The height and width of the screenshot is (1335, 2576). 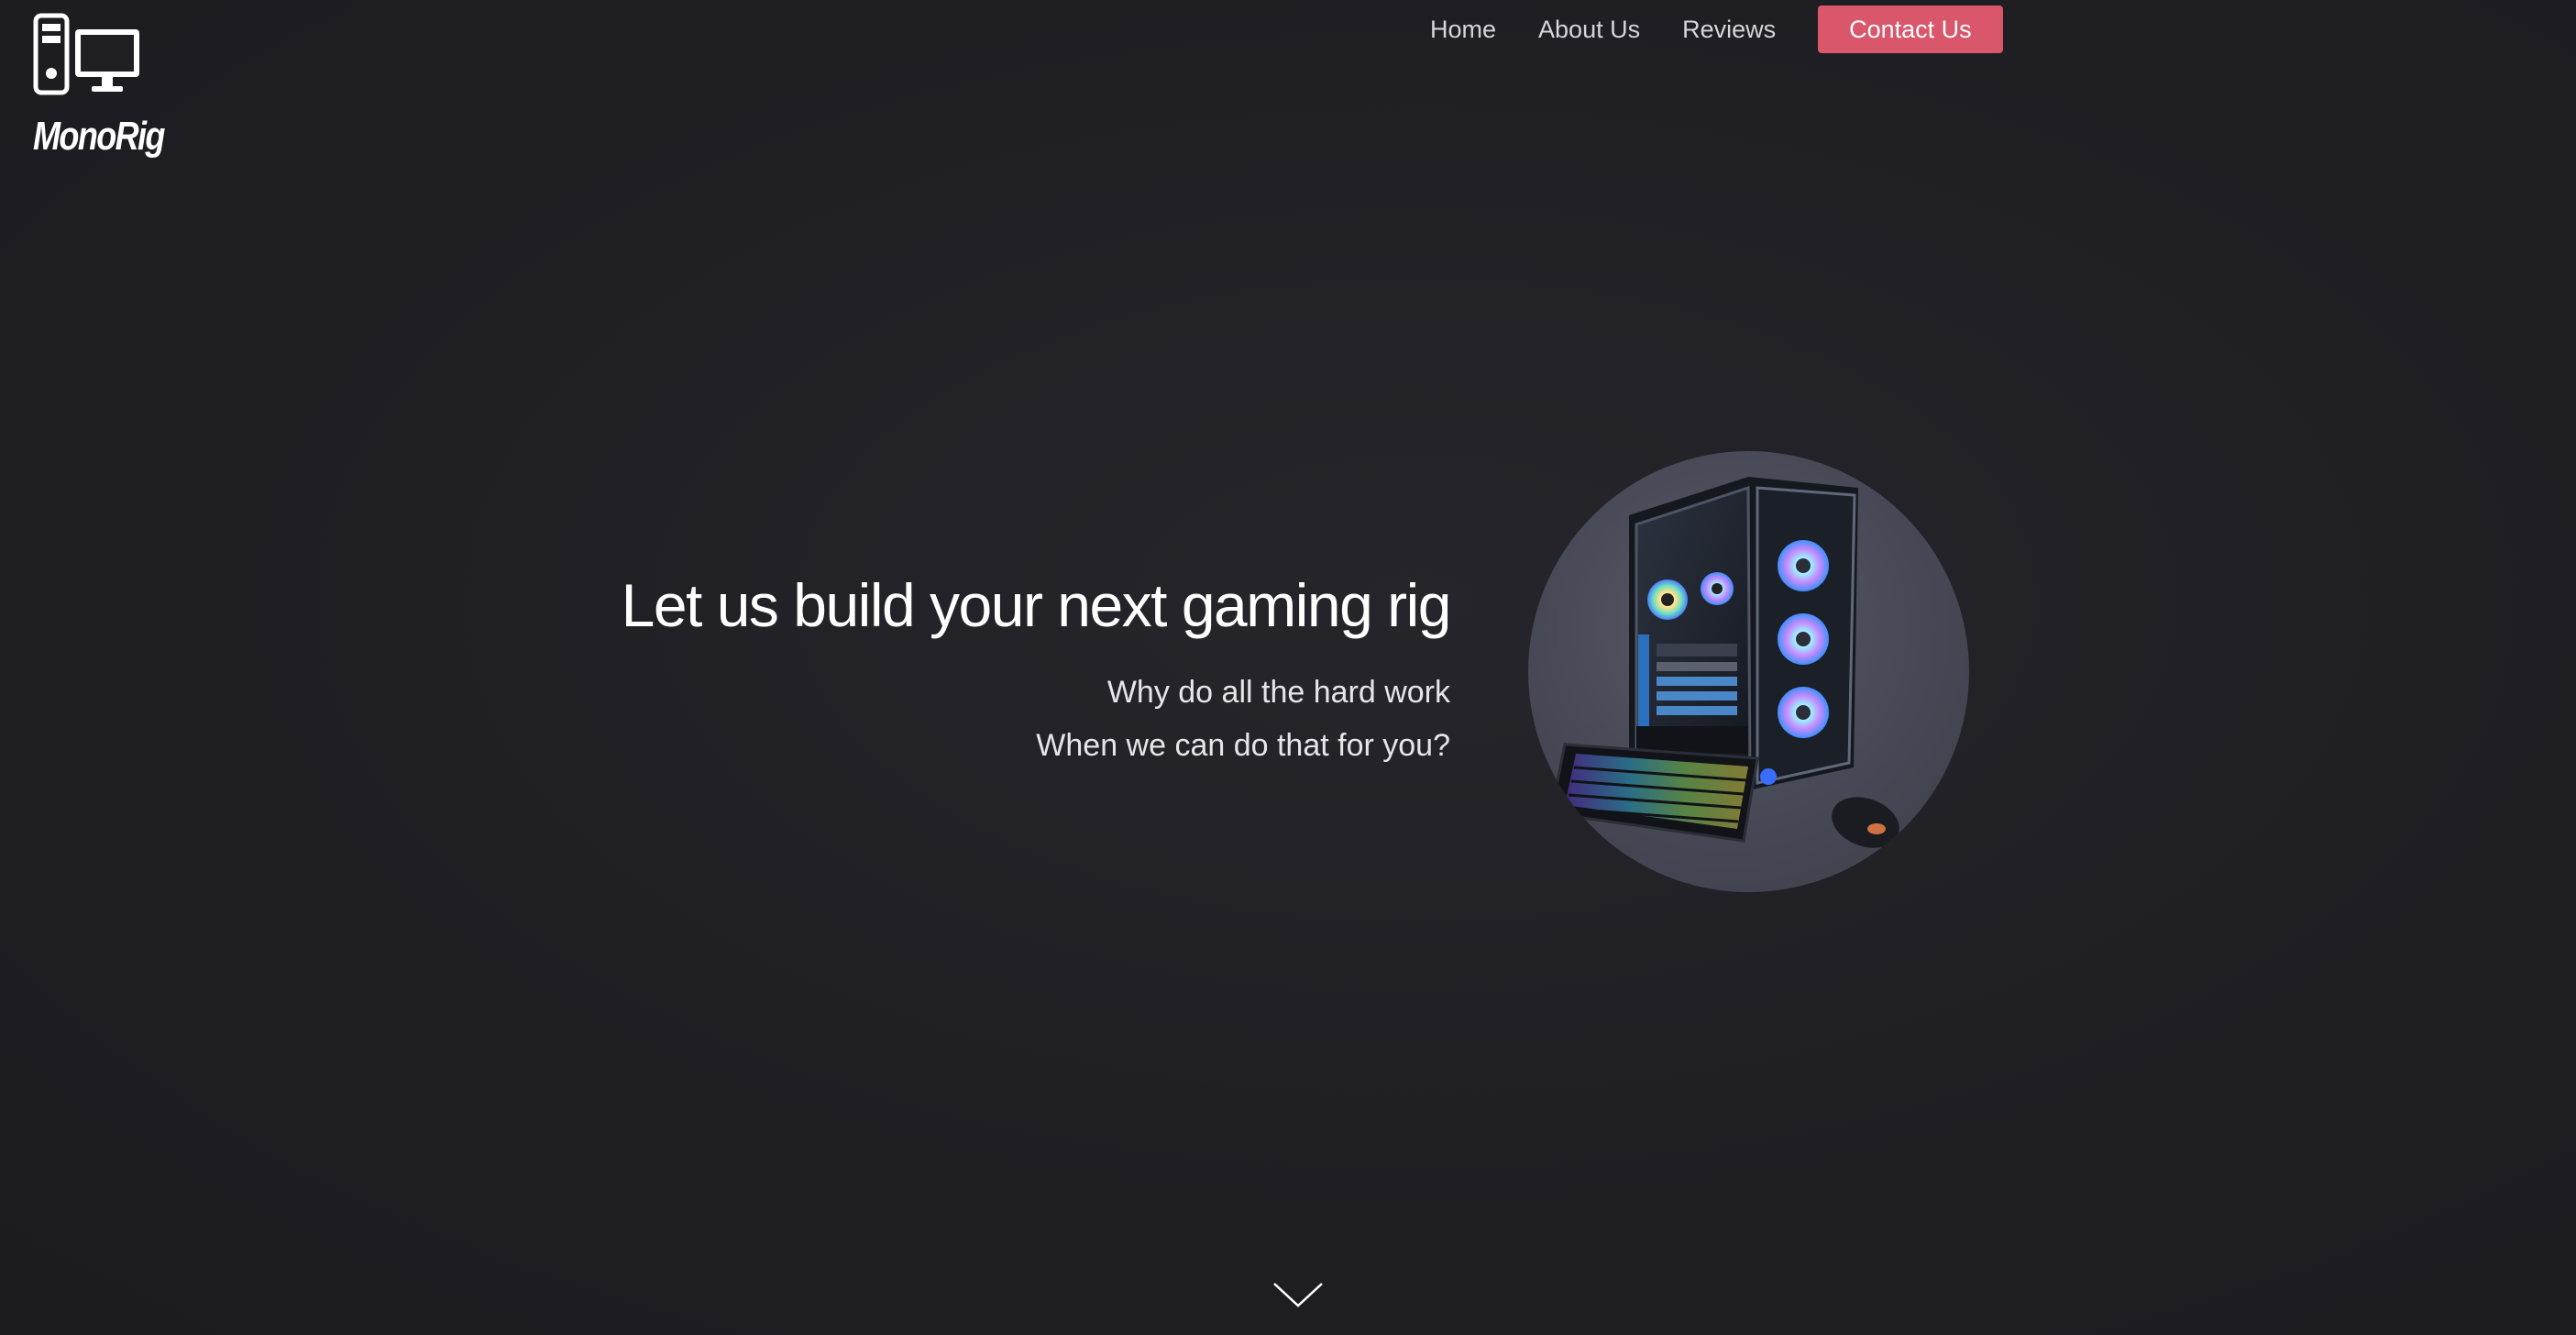 What do you see at coordinates (1729, 30) in the screenshot?
I see `nav-link-reviews: Reviews` at bounding box center [1729, 30].